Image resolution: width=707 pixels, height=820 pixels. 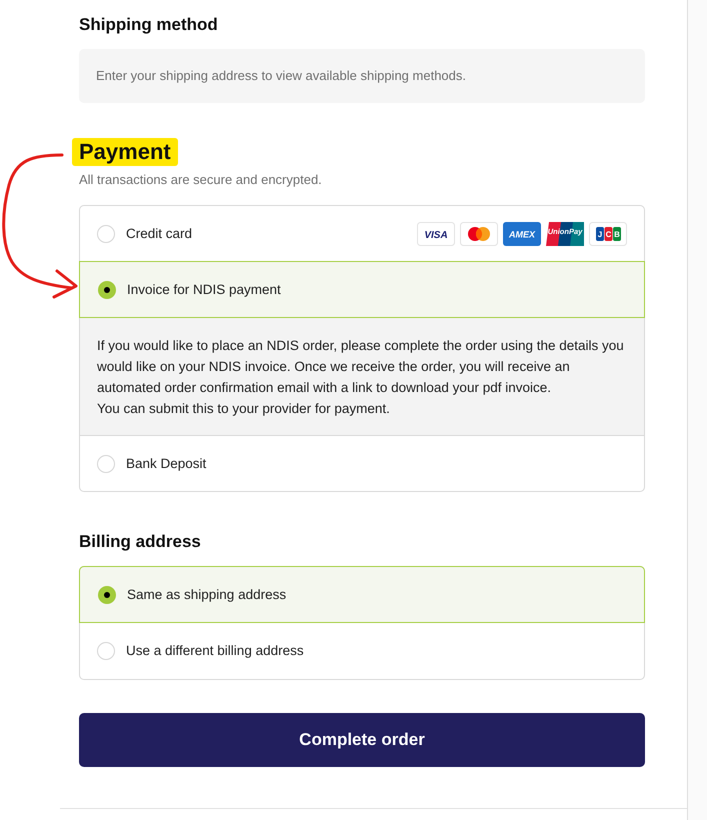 I want to click on section-heading: Billing address, so click(x=140, y=542).